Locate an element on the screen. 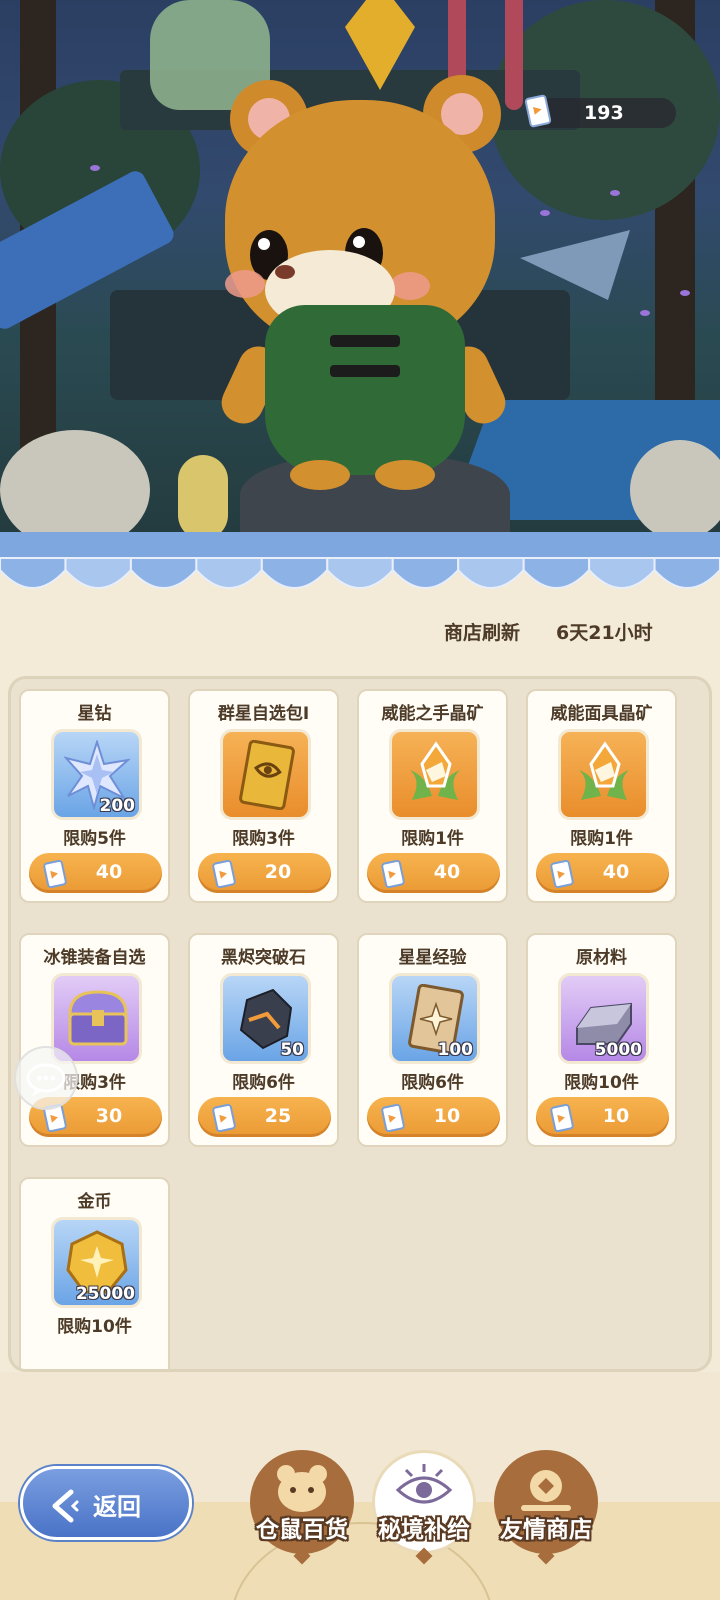 The height and width of the screenshot is (1600, 720). chat-icon is located at coordinates (46, 1079).